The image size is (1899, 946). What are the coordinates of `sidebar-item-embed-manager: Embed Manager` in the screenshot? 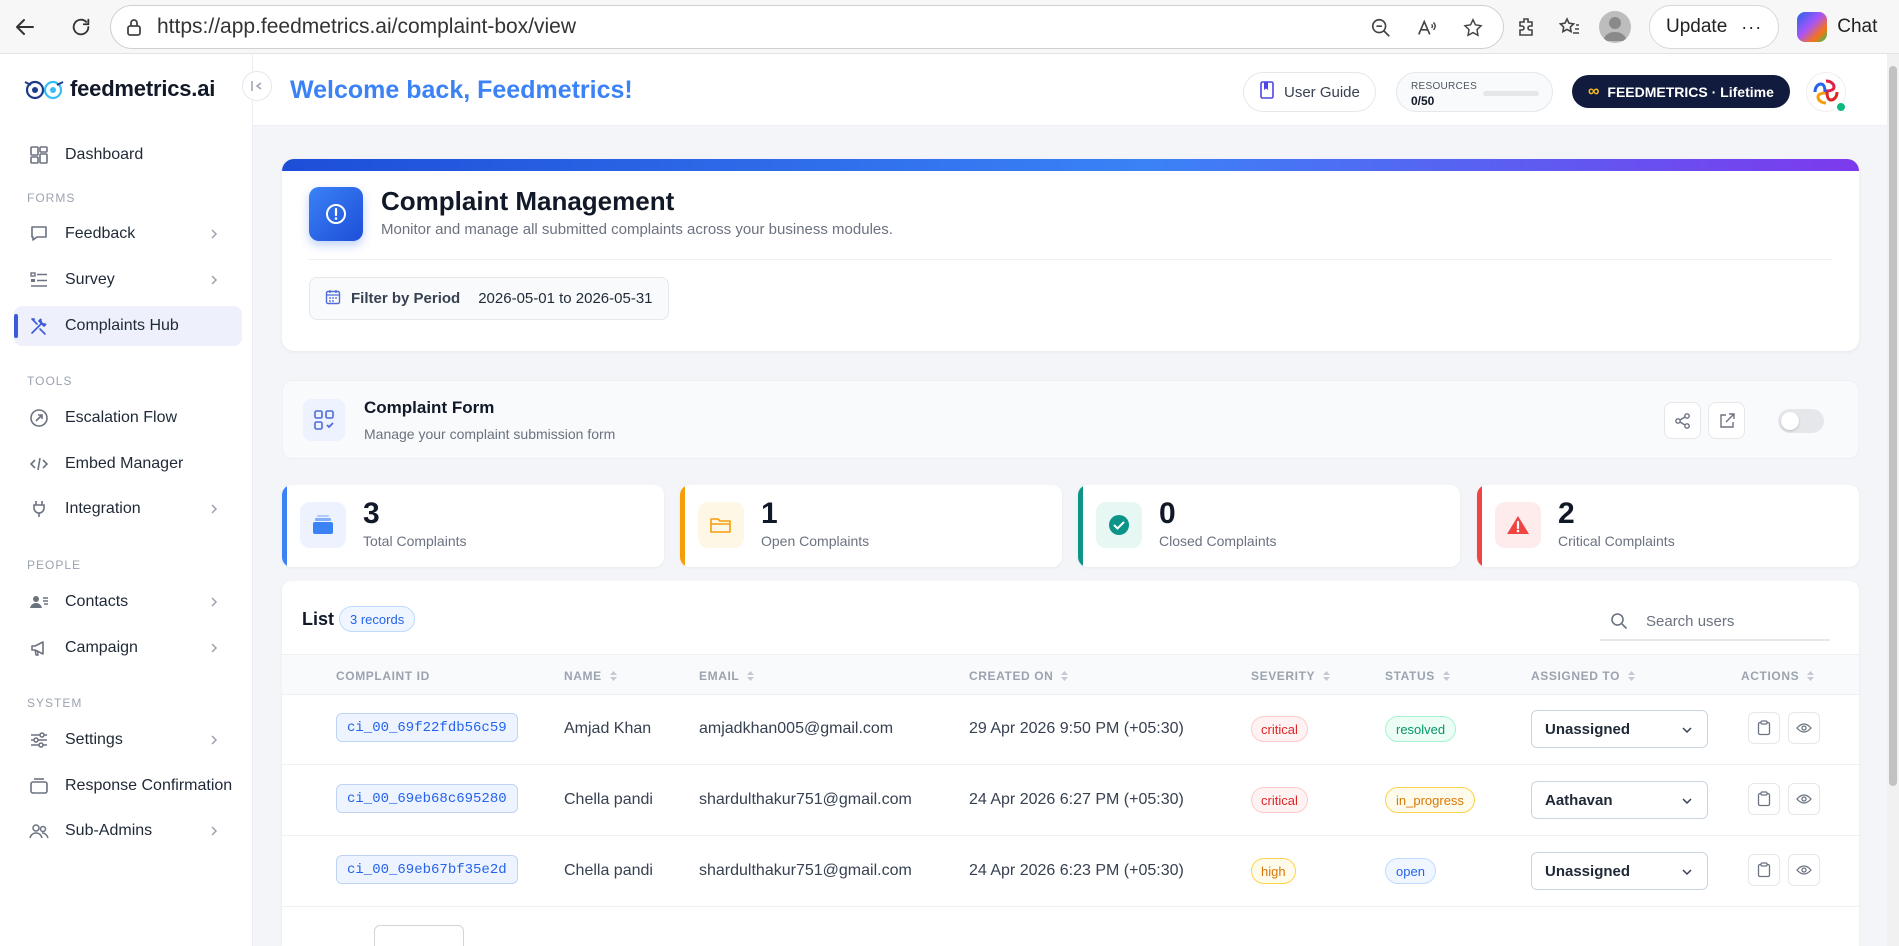 It's located at (128, 464).